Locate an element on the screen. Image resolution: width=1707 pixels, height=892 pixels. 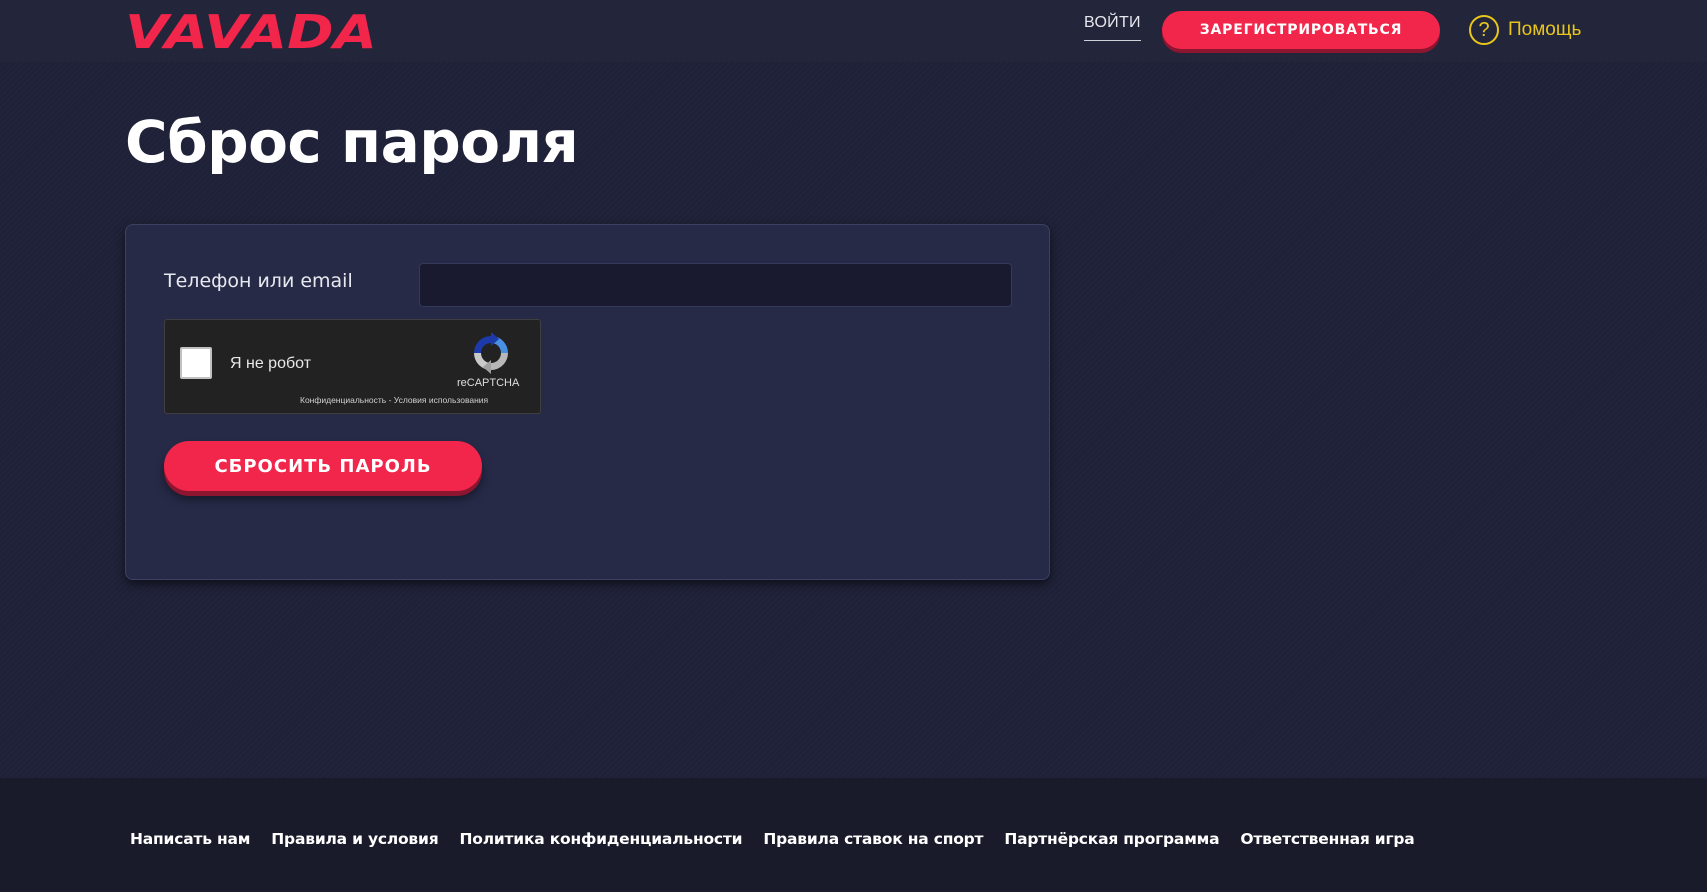
recaptcha-checkbox is located at coordinates (196, 363).